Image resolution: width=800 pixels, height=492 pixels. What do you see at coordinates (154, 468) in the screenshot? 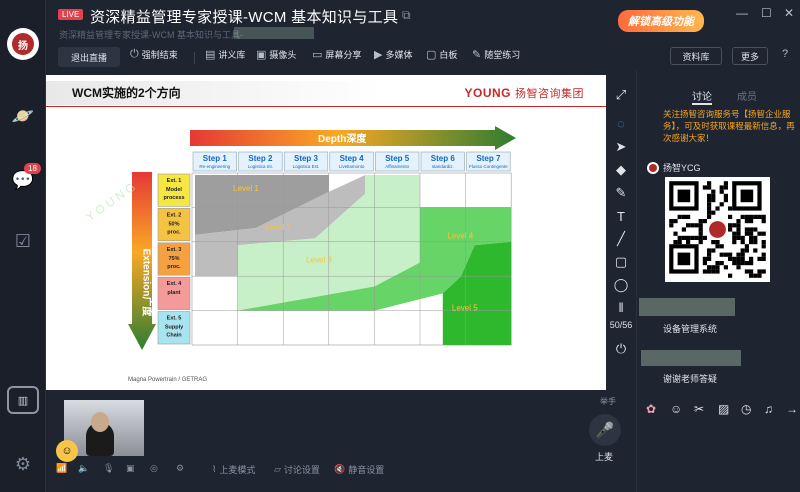
I see `share-icon: ◎` at bounding box center [154, 468].